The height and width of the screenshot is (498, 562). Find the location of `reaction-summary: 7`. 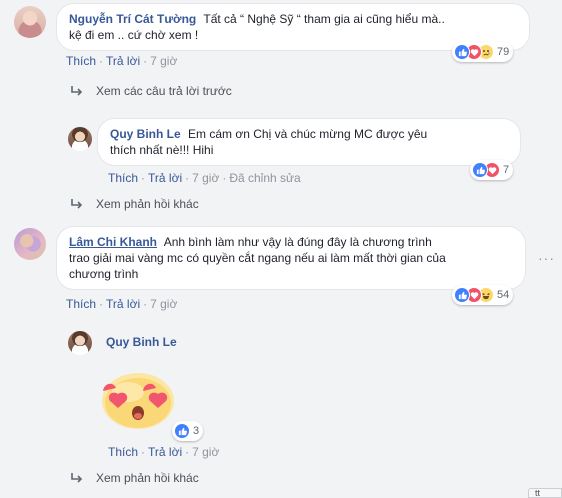

reaction-summary: 7 is located at coordinates (492, 170).